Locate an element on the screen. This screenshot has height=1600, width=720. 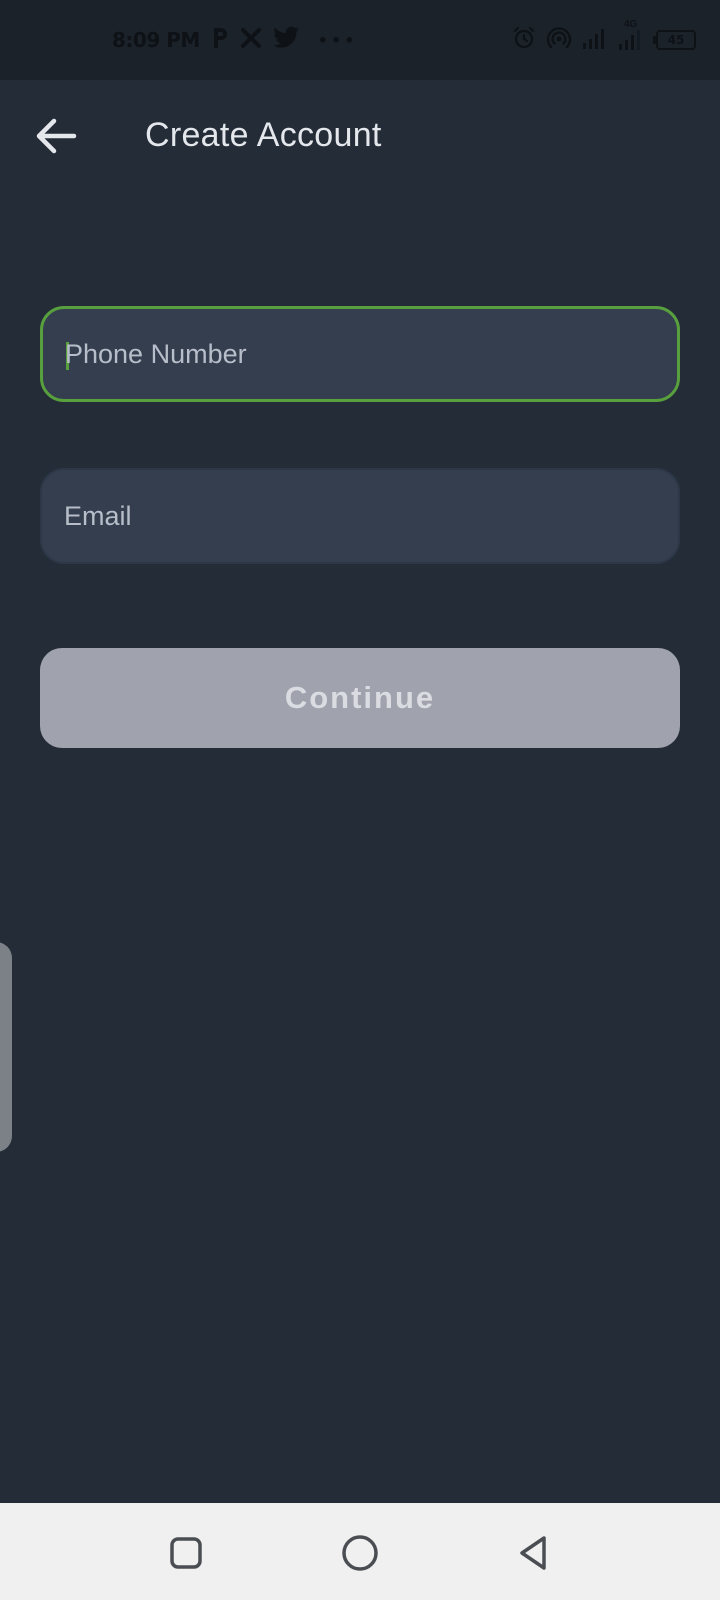
app-header: Create Account is located at coordinates (360, 138).